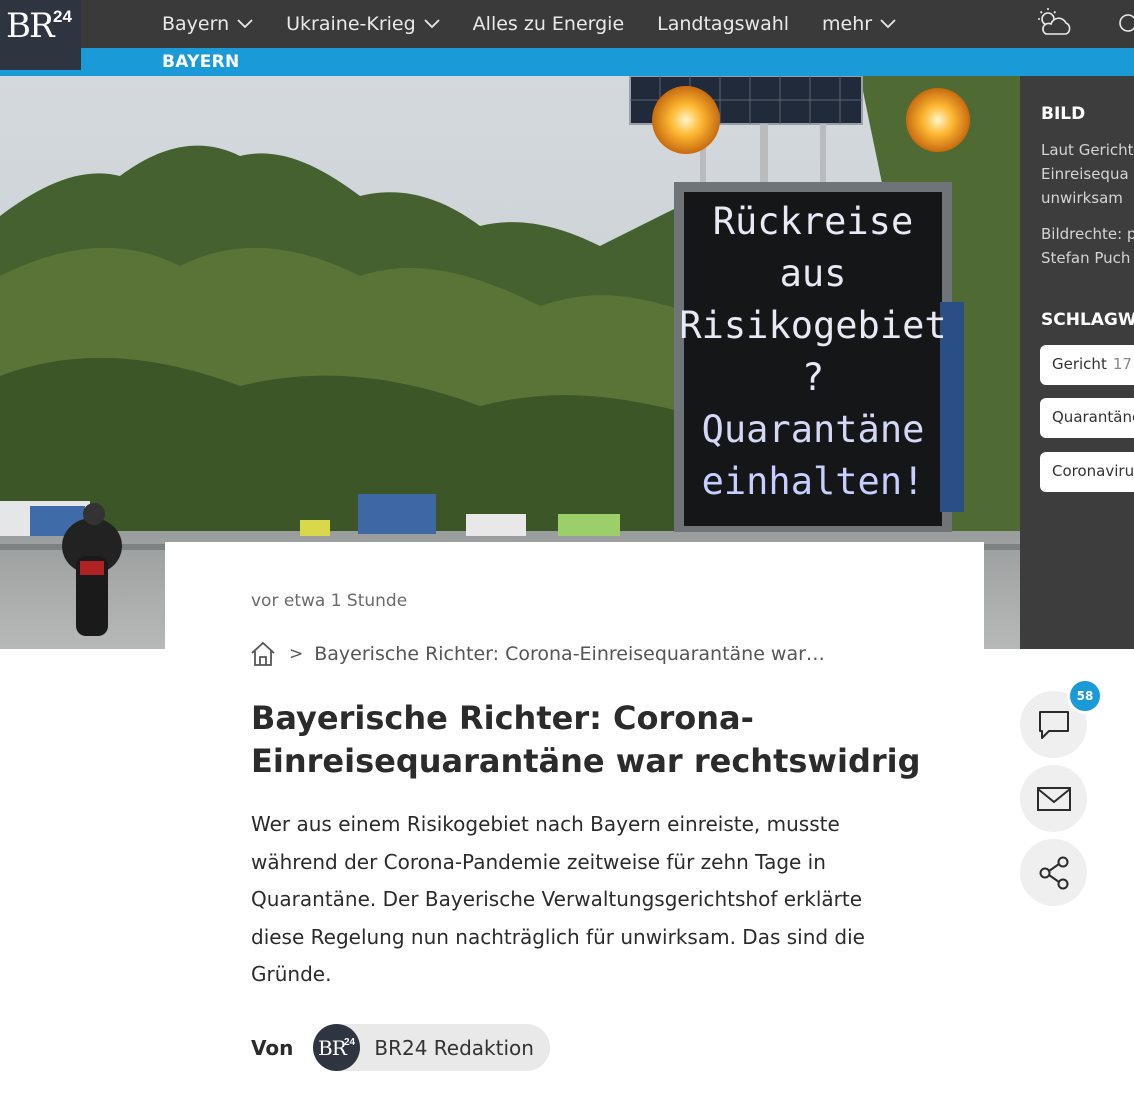  What do you see at coordinates (1085, 174) in the screenshot?
I see `caption-line: Einreisequa` at bounding box center [1085, 174].